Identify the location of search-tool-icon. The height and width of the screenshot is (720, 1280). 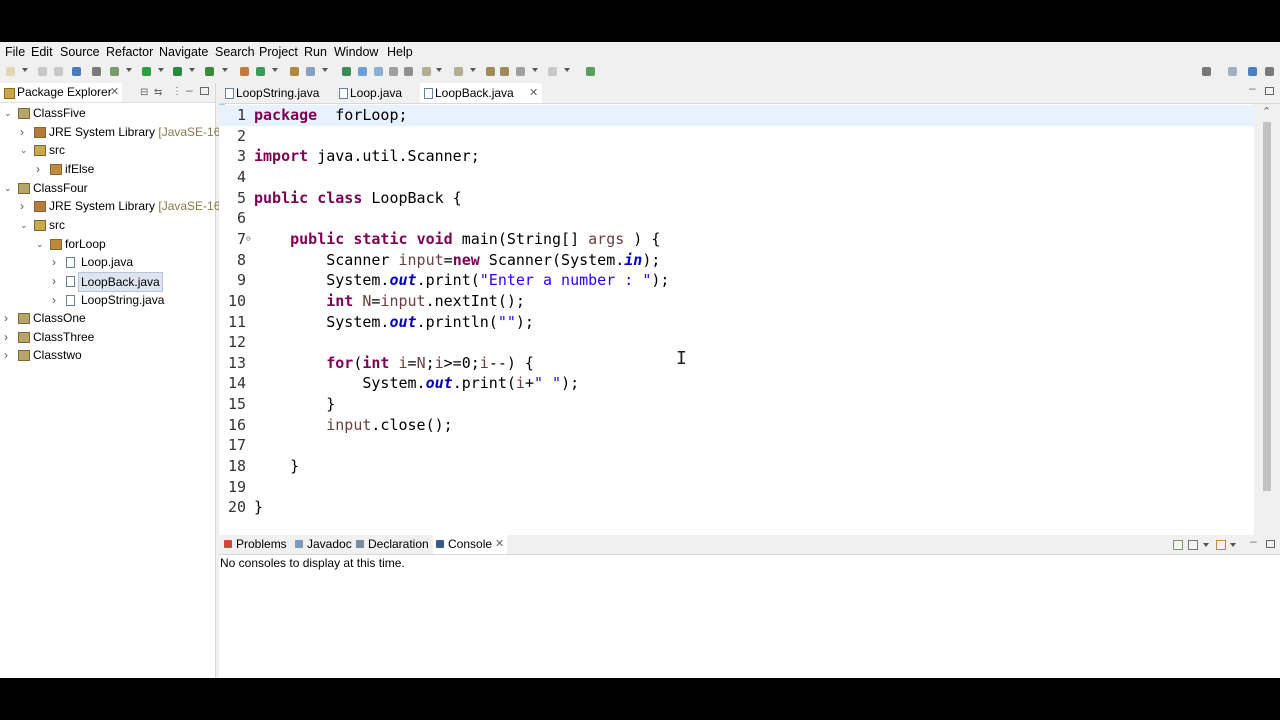
(310, 71).